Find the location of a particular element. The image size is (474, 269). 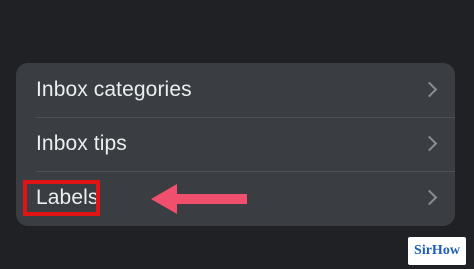

highlight-box is located at coordinates (61, 198).